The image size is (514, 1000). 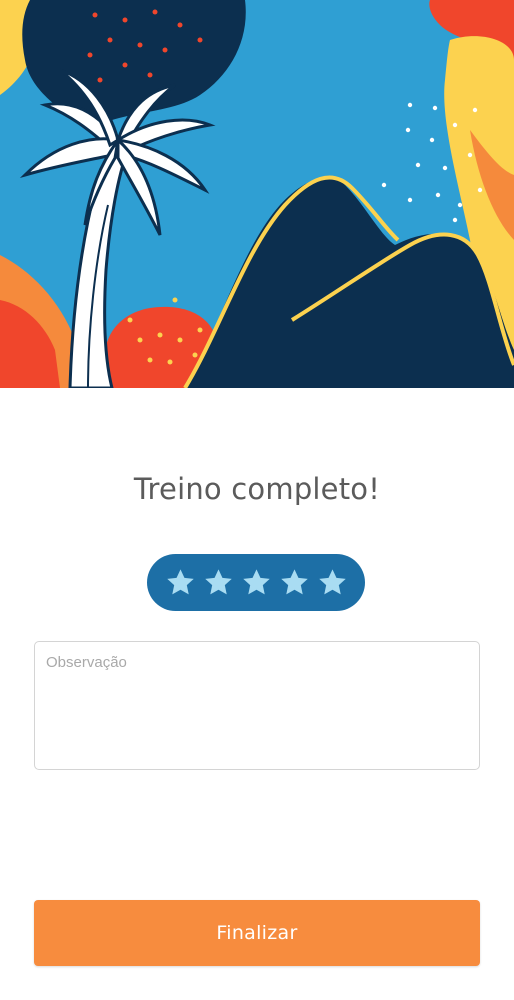 What do you see at coordinates (257, 933) in the screenshot?
I see `finish-button: Finalizar` at bounding box center [257, 933].